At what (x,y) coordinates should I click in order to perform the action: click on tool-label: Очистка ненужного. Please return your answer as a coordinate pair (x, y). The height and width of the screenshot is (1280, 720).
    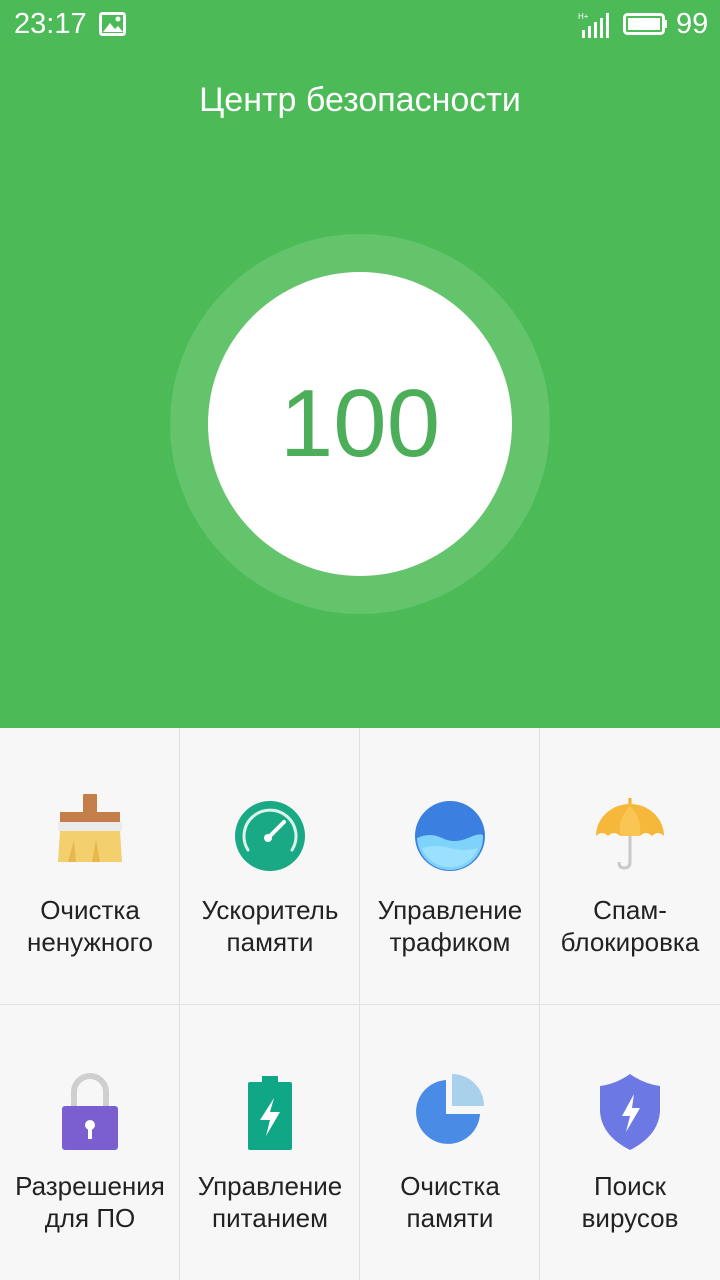
    Looking at the image, I should click on (90, 926).